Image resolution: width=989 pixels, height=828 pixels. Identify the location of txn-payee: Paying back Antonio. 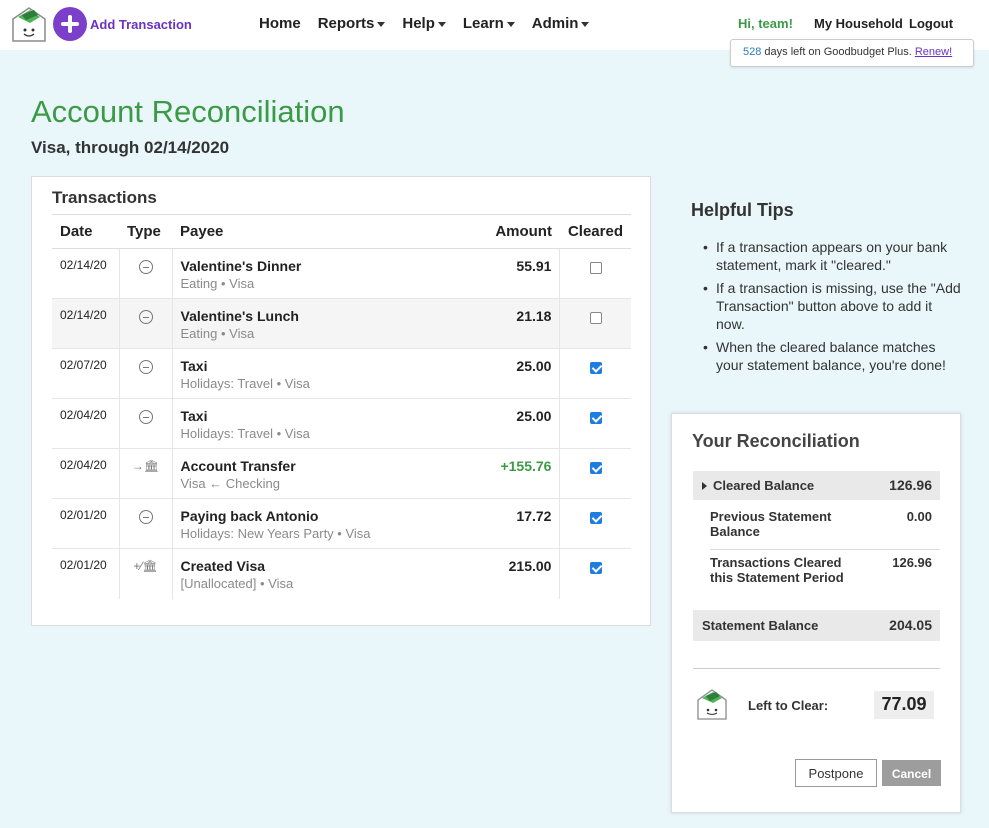
(333, 516).